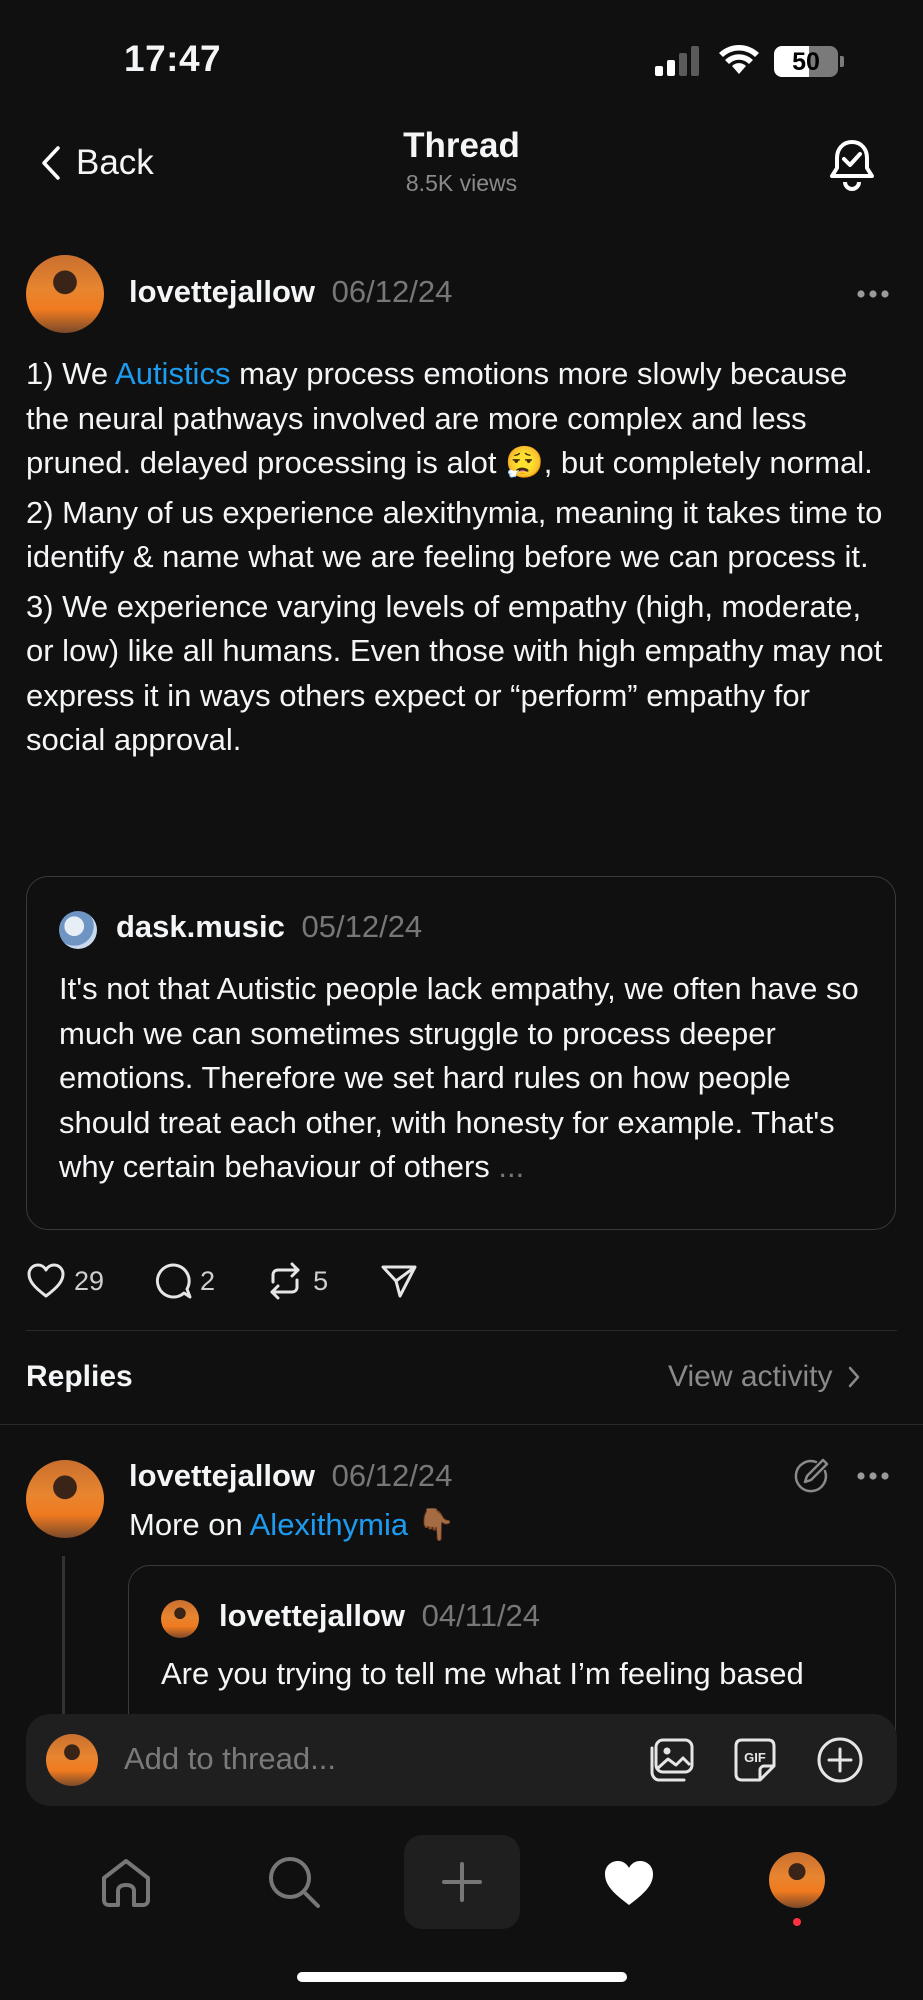  I want to click on comment-button: 2, so click(184, 1281).